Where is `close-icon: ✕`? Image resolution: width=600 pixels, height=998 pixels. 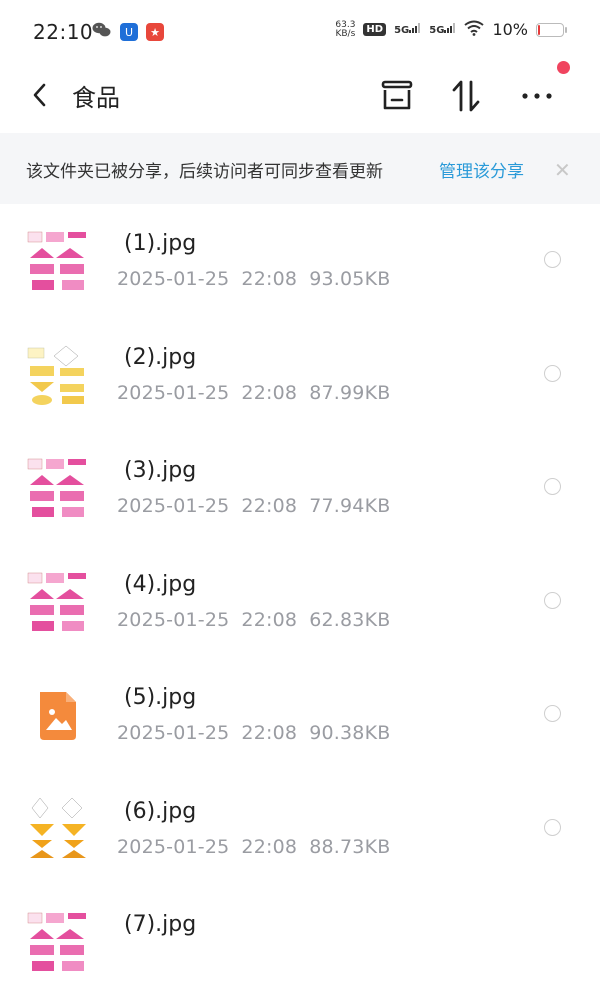 close-icon: ✕ is located at coordinates (562, 170).